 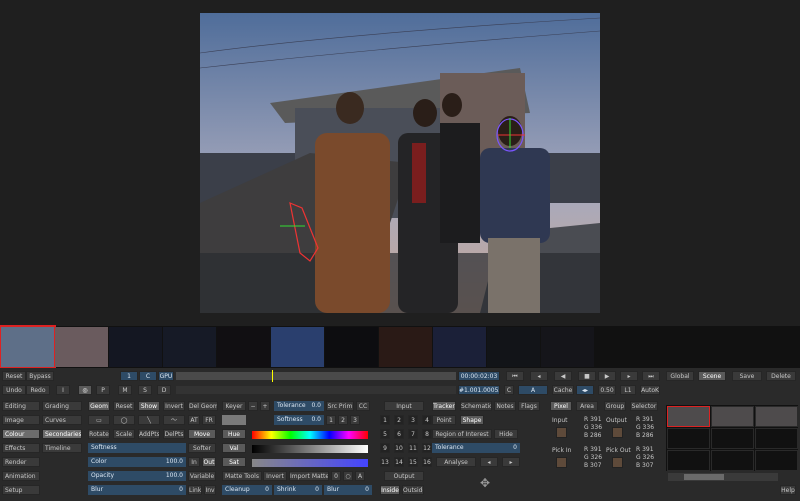 I want to click on blur2-field: Blur 0, so click(x=348, y=490).